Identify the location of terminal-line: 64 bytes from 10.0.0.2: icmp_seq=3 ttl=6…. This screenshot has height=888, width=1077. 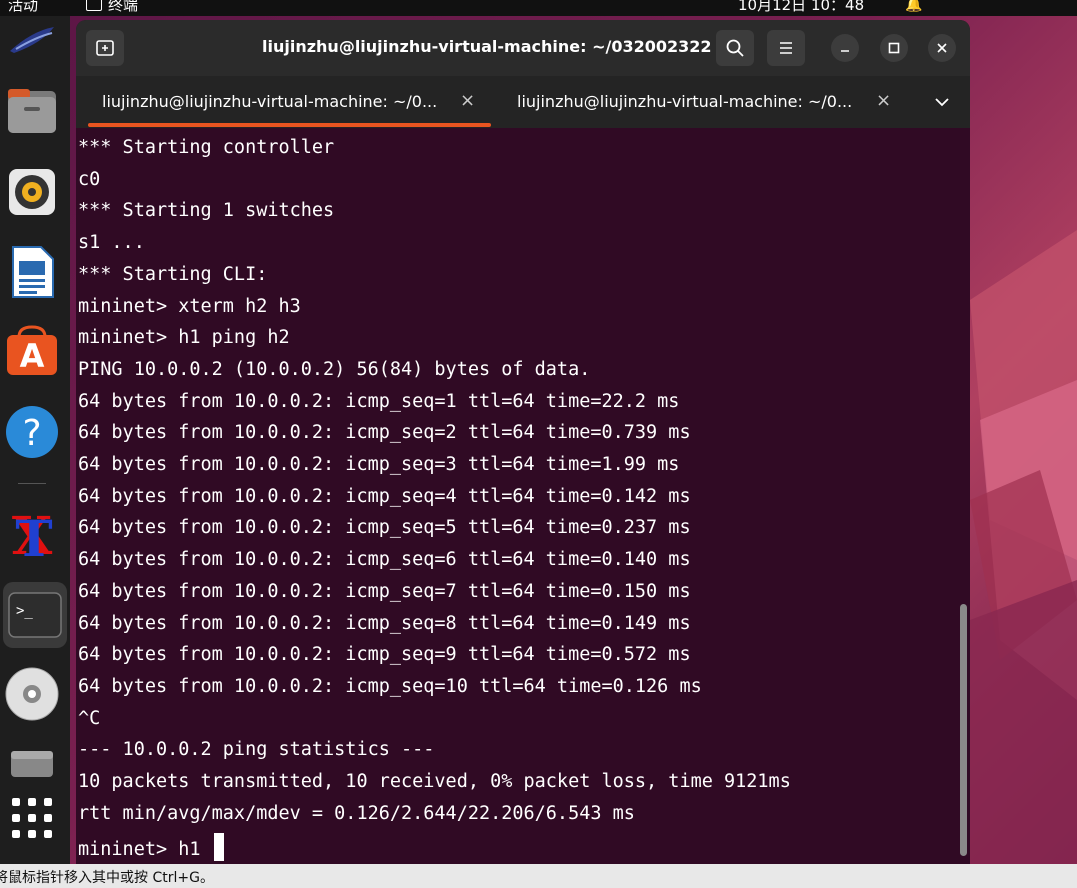
(379, 464).